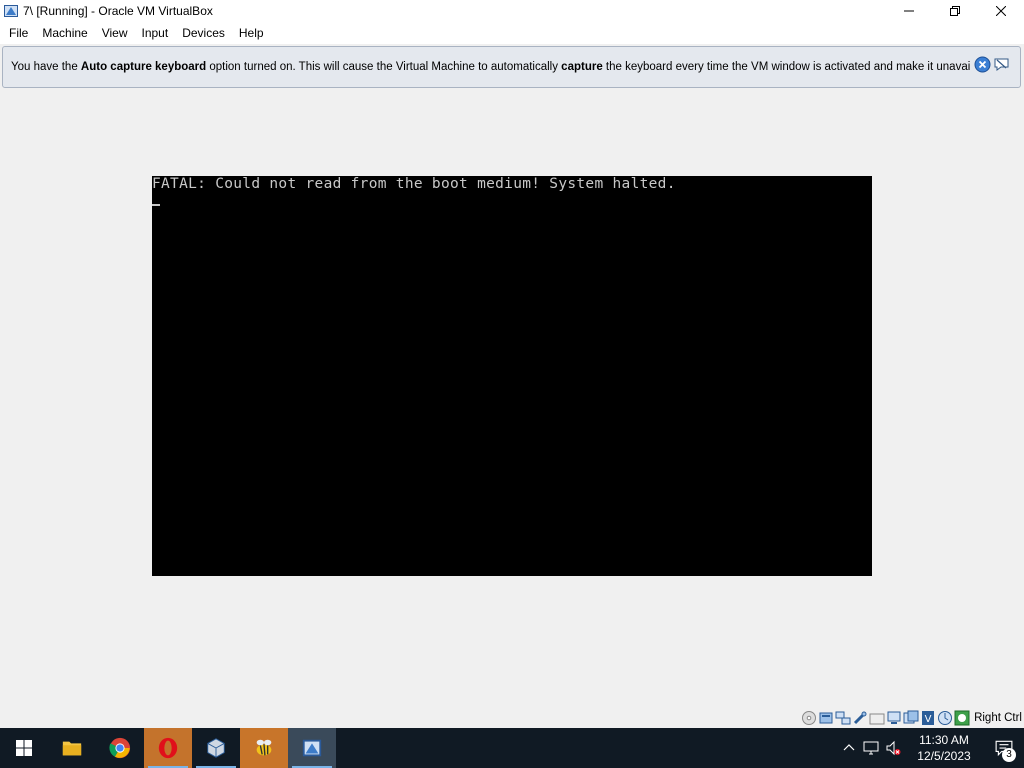 The image size is (1024, 768). I want to click on taskbar-app-bee, so click(264, 748).